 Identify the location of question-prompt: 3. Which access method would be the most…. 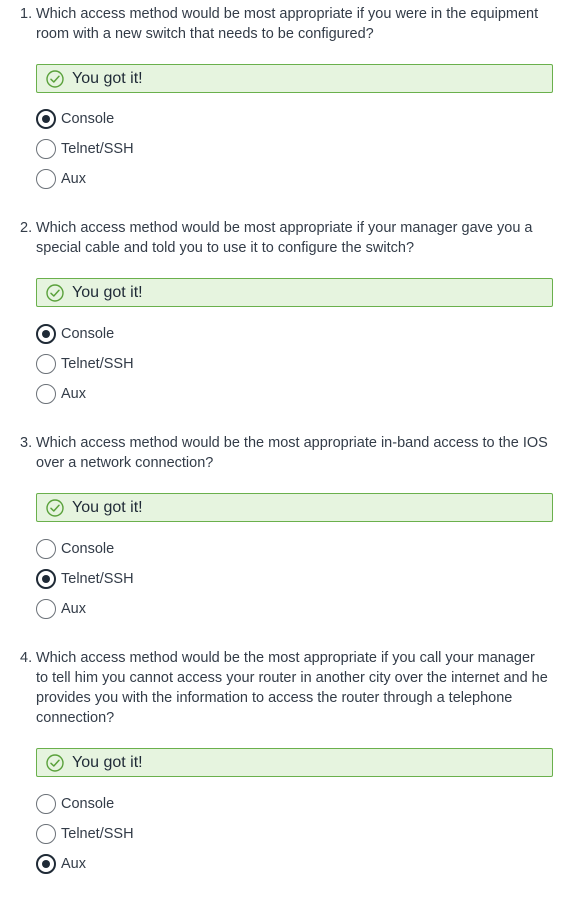
(285, 453).